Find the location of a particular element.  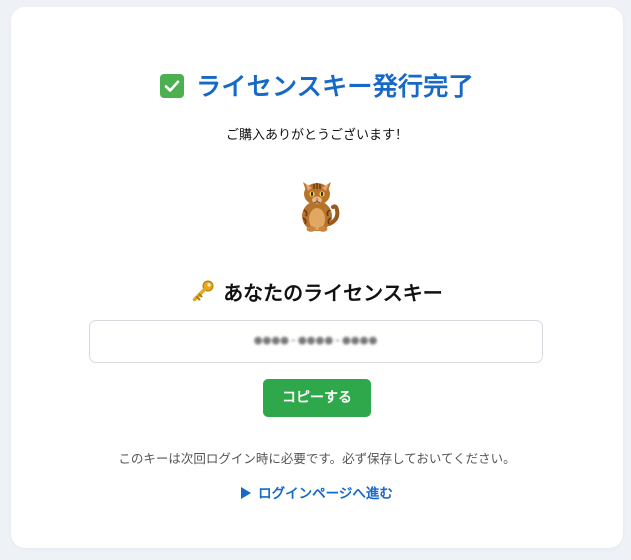

copy-button: コピーする is located at coordinates (317, 398).